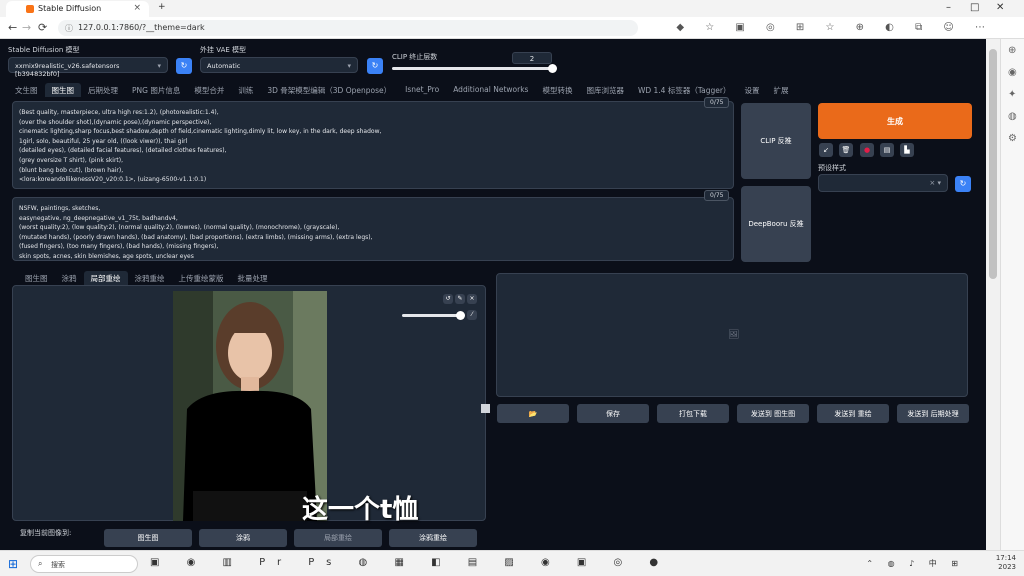  I want to click on clock-time: 17:14, so click(1005, 558).